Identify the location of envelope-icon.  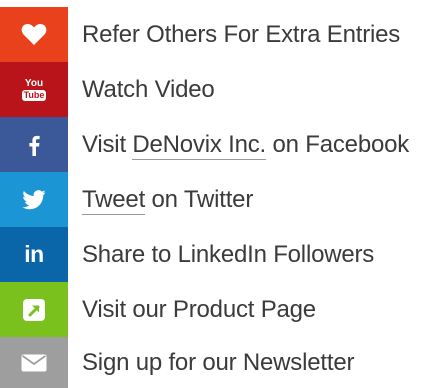
(34, 363).